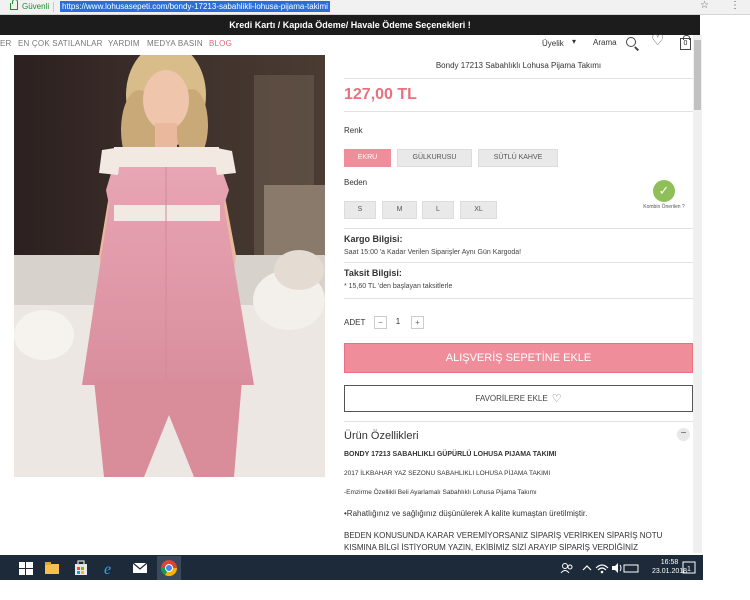 The height and width of the screenshot is (600, 750). What do you see at coordinates (220, 43) in the screenshot?
I see `nav-item-blog: BLOG` at bounding box center [220, 43].